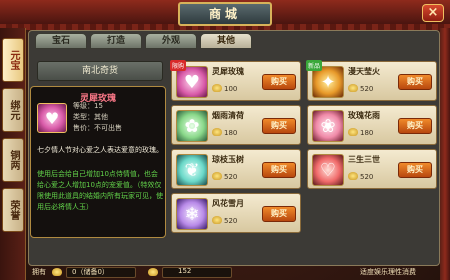 This screenshot has height=280, width=450. I want to click on item-name: 三生三世, so click(364, 159).